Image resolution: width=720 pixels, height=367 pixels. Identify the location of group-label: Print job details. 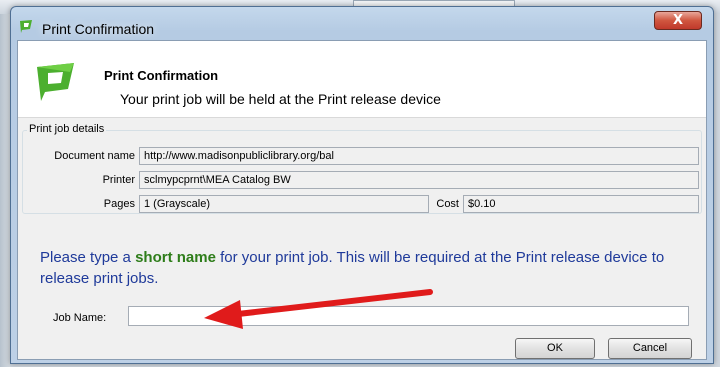
(67, 129).